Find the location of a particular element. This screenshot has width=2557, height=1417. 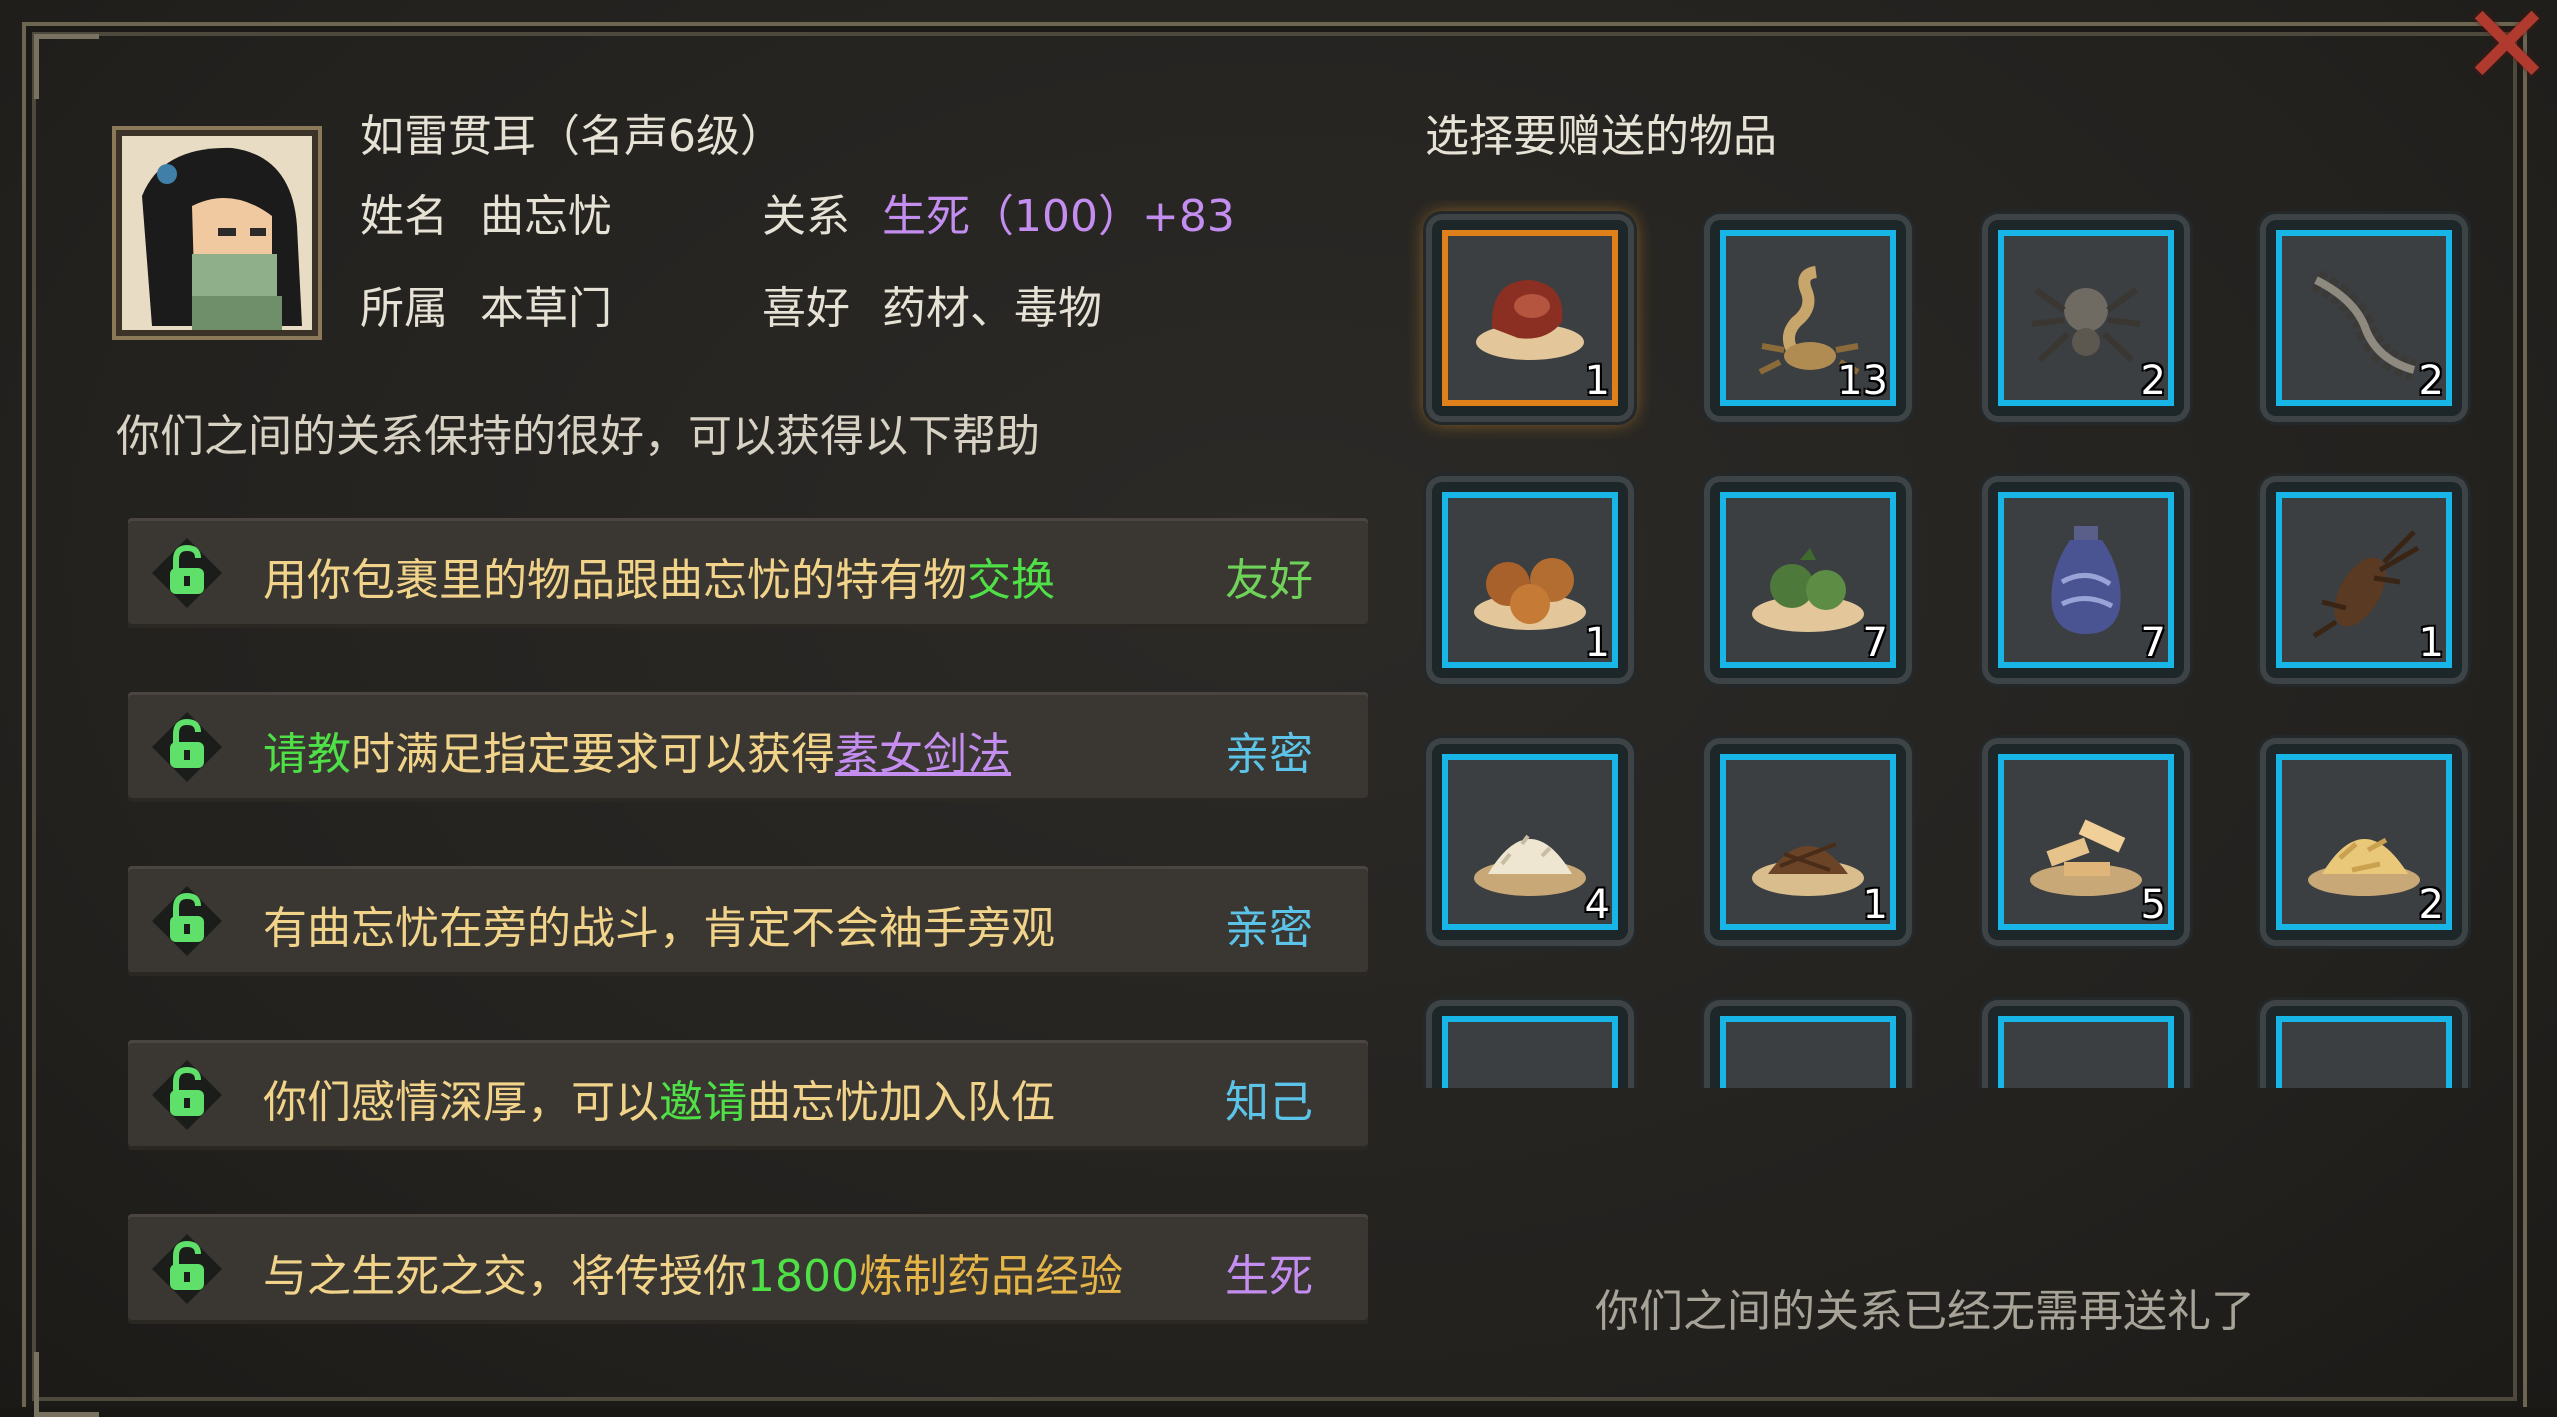

name-value: 曲忘忧 is located at coordinates (546, 216).